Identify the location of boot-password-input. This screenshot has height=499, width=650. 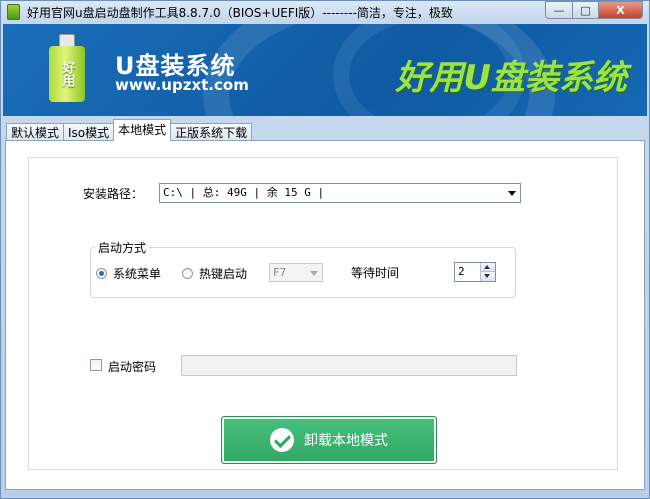
(349, 365).